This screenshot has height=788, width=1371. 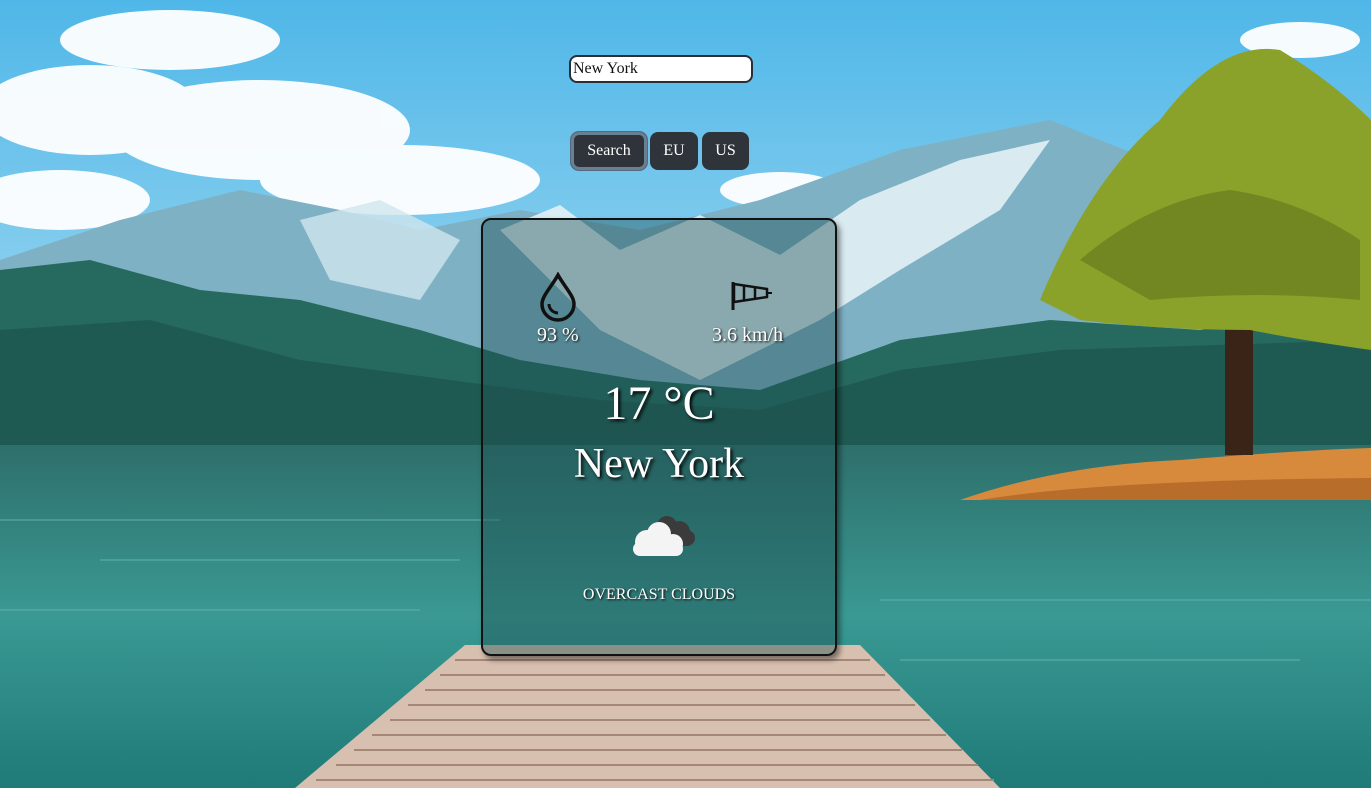 I want to click on wind-speed-value: 3.6 km/h, so click(x=748, y=335).